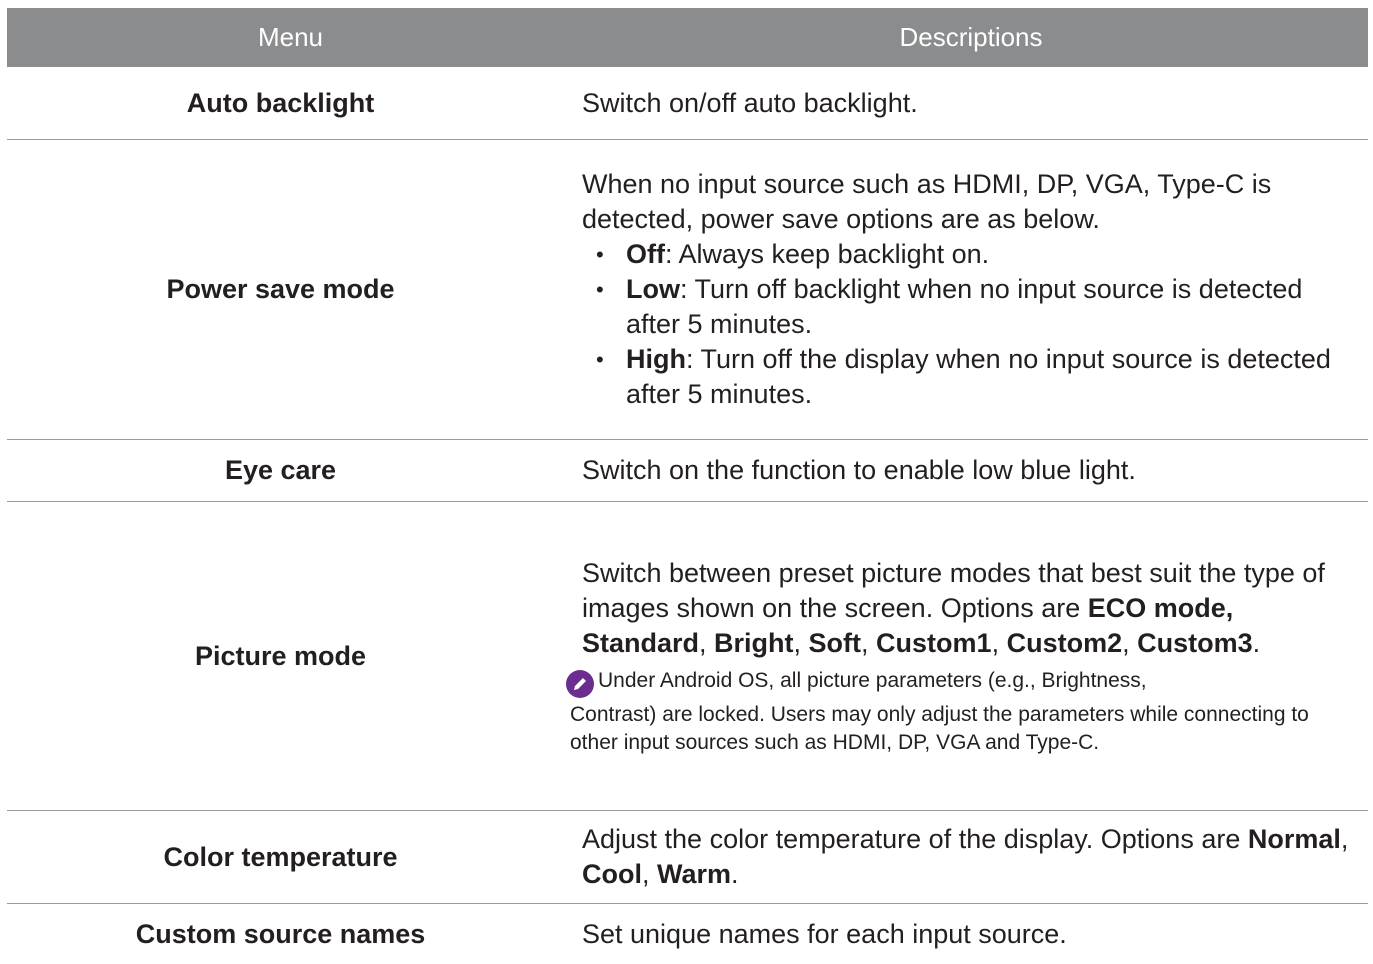  I want to click on header-menu: Menu, so click(290, 37).